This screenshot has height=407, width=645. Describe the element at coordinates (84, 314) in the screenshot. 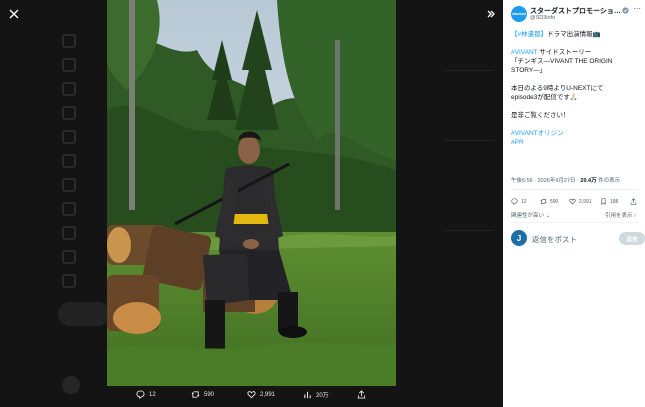

I see `bg-post-button` at that location.